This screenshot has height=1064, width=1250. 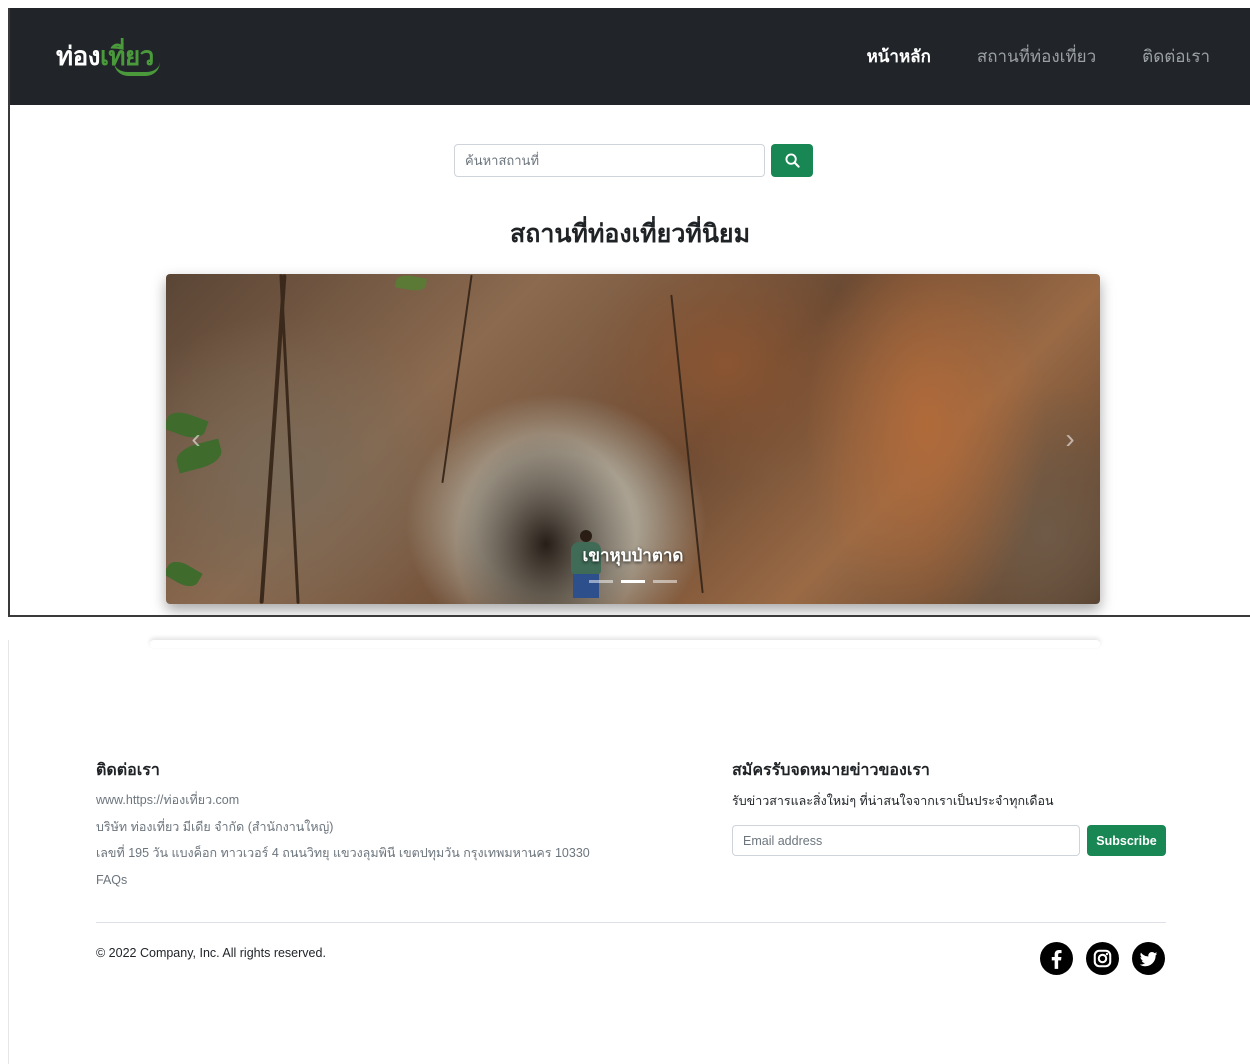 What do you see at coordinates (633, 555) in the screenshot?
I see `carousel-caption: เขาหุบป่าตาด` at bounding box center [633, 555].